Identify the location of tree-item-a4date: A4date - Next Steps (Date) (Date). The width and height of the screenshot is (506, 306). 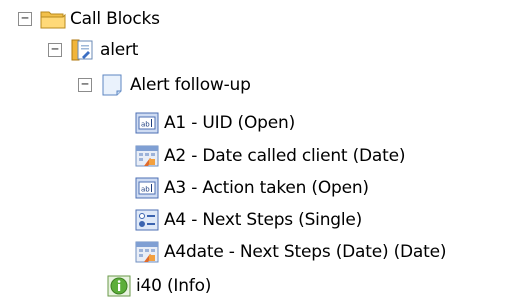
(290, 252).